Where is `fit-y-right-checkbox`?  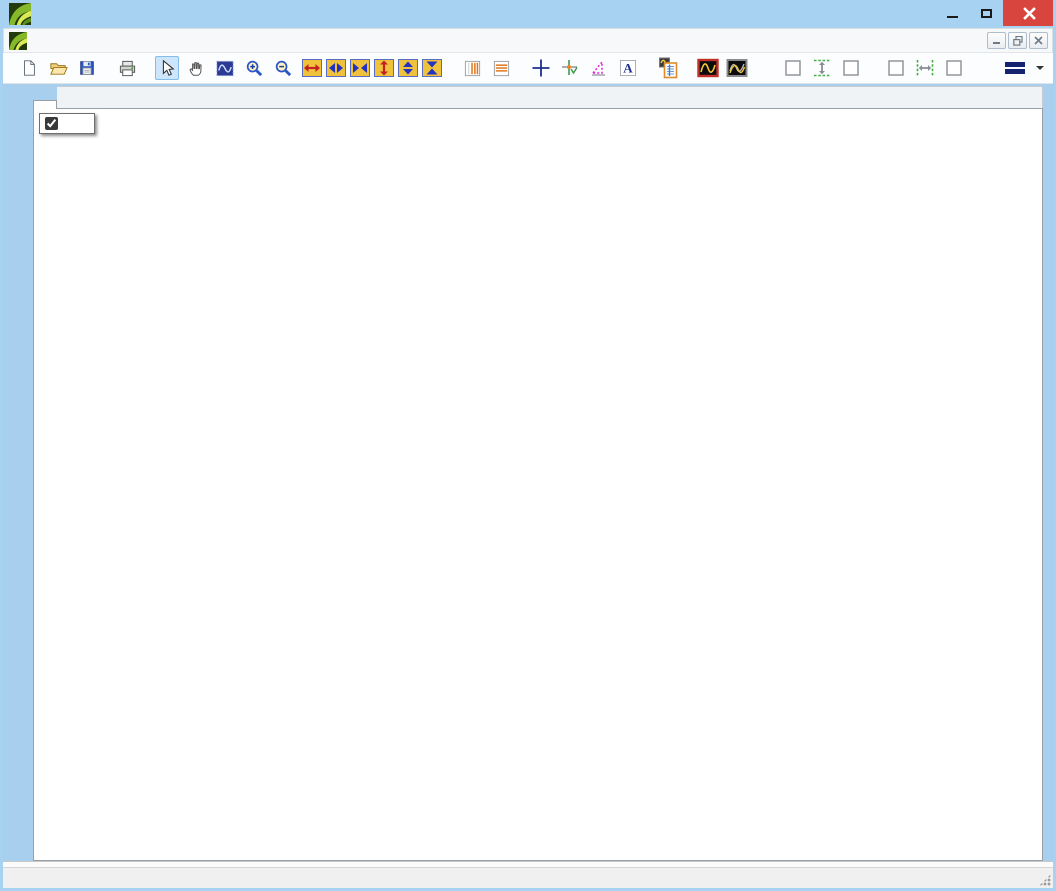 fit-y-right-checkbox is located at coordinates (851, 68).